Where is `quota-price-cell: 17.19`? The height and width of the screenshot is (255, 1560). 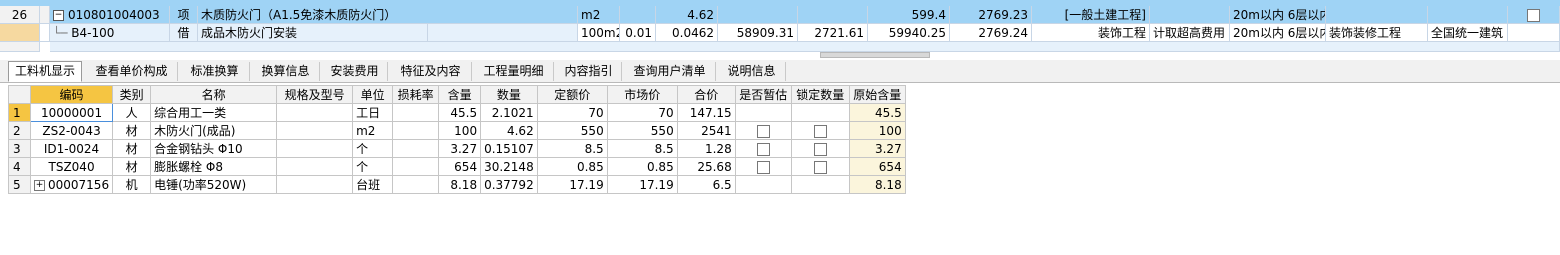 quota-price-cell: 17.19 is located at coordinates (572, 184).